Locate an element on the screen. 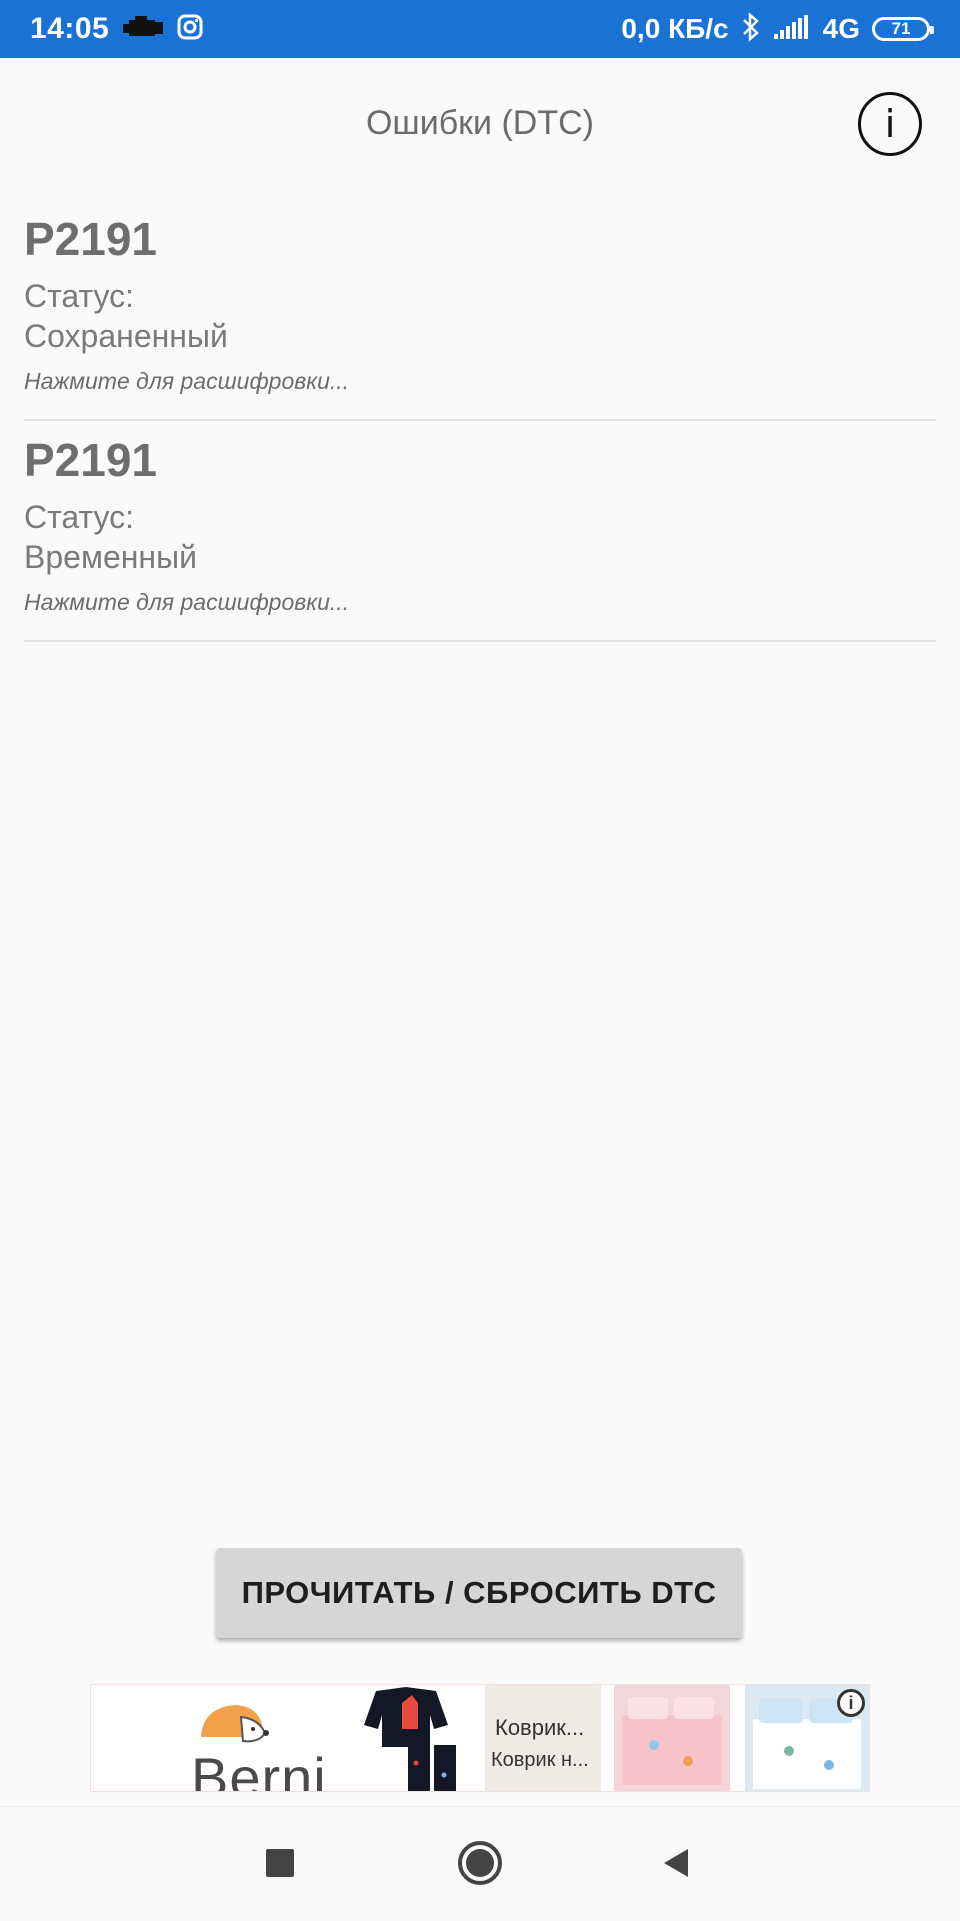  net-speed: 0,0 КБ/с is located at coordinates (675, 28).